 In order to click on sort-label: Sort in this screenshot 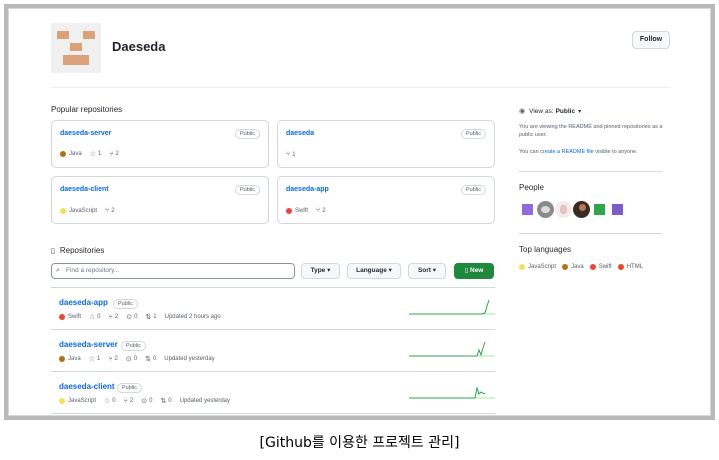, I will do `click(424, 270)`.